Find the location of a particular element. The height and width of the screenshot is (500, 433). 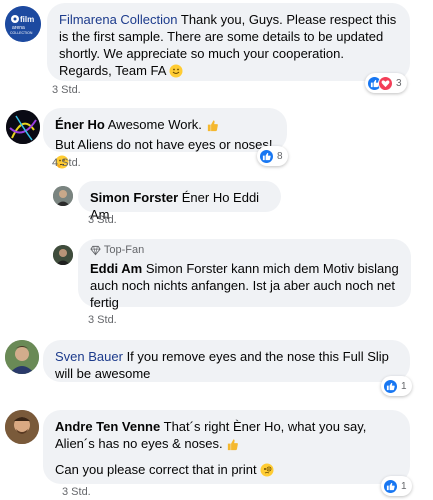

smile-emoji-icon is located at coordinates (176, 73).